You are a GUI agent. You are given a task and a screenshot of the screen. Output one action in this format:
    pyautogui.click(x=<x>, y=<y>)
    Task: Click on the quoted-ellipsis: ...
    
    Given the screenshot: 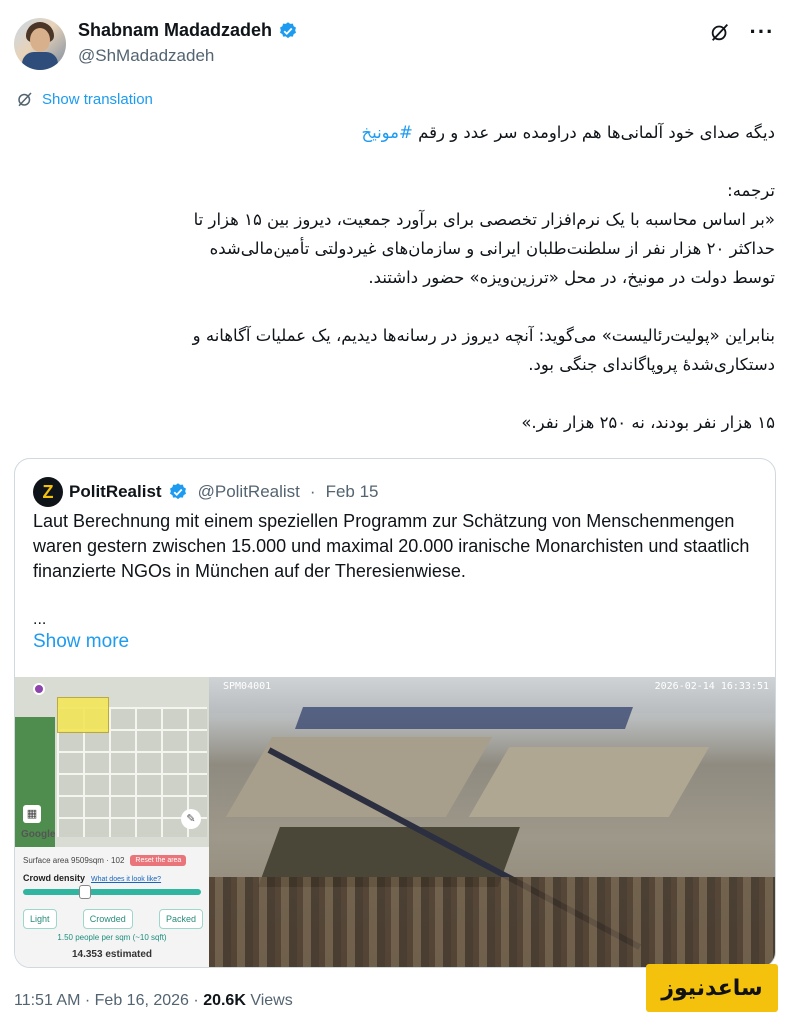 What is the action you would take?
    pyautogui.click(x=40, y=619)
    